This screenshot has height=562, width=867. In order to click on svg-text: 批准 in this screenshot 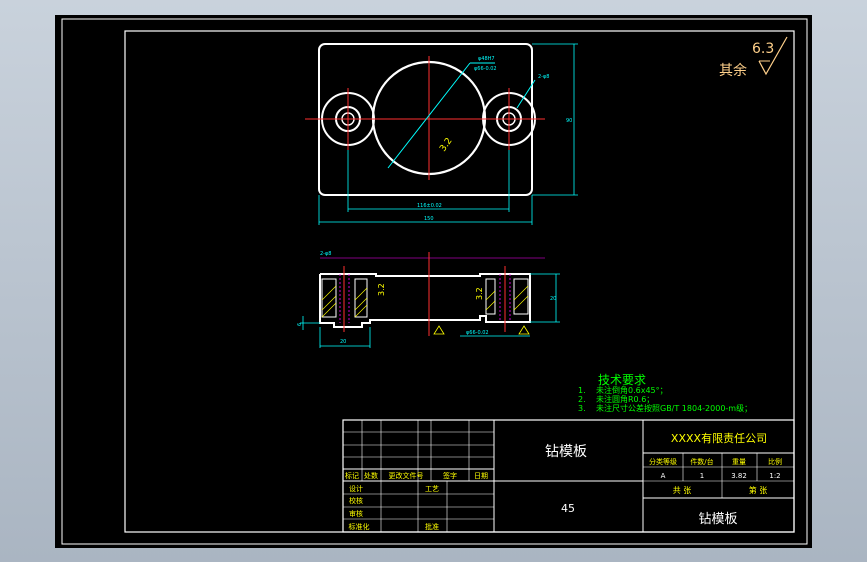, I will do `click(432, 526)`.